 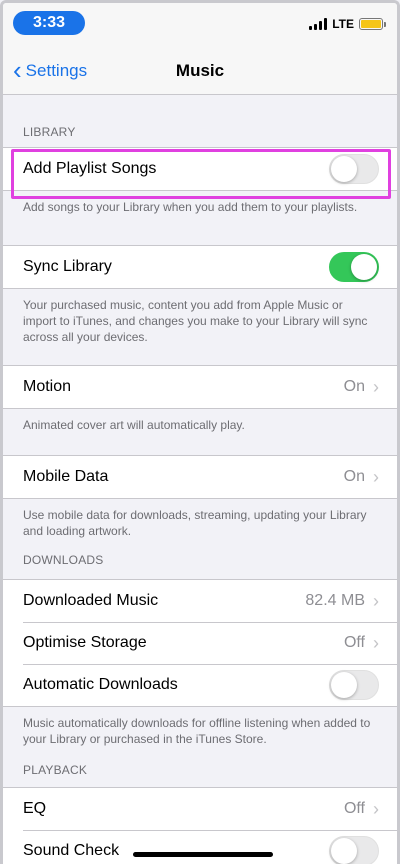 I want to click on section-header-library: LIBRARY, so click(x=49, y=132).